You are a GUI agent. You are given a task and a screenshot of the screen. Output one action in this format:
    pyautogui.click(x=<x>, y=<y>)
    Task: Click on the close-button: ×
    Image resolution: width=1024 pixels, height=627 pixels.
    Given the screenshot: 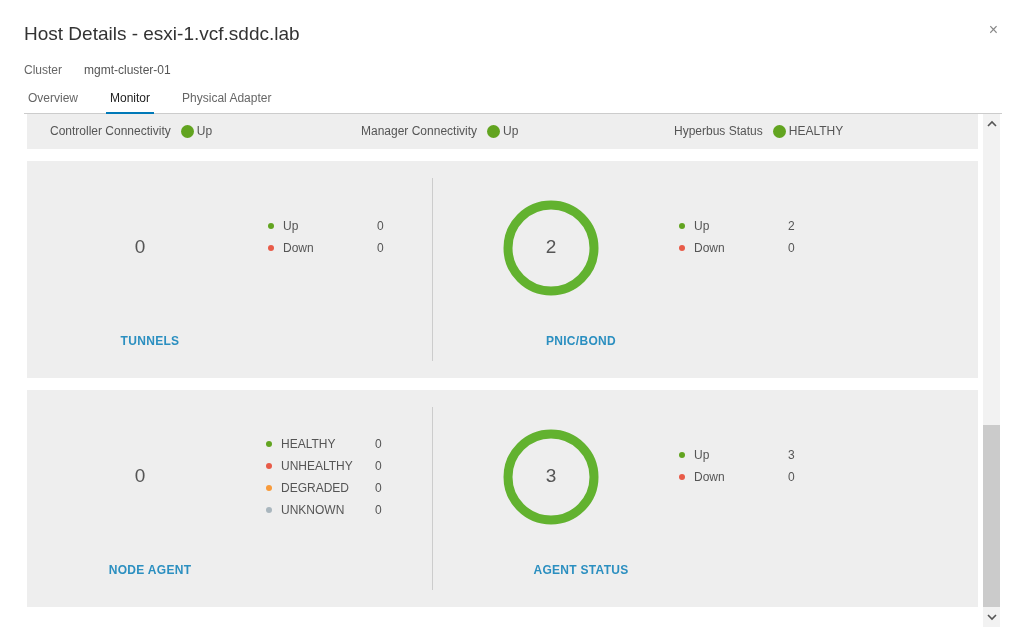 What is the action you would take?
    pyautogui.click(x=993, y=30)
    